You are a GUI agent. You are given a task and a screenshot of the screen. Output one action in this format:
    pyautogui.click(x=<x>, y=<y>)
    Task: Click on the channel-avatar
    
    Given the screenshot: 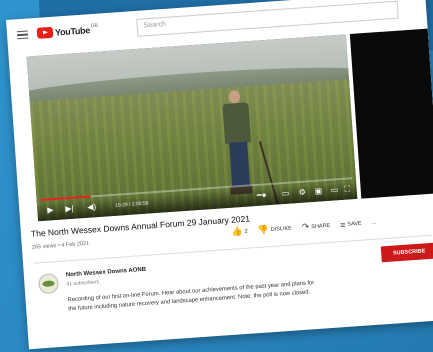 What is the action you would take?
    pyautogui.click(x=48, y=284)
    